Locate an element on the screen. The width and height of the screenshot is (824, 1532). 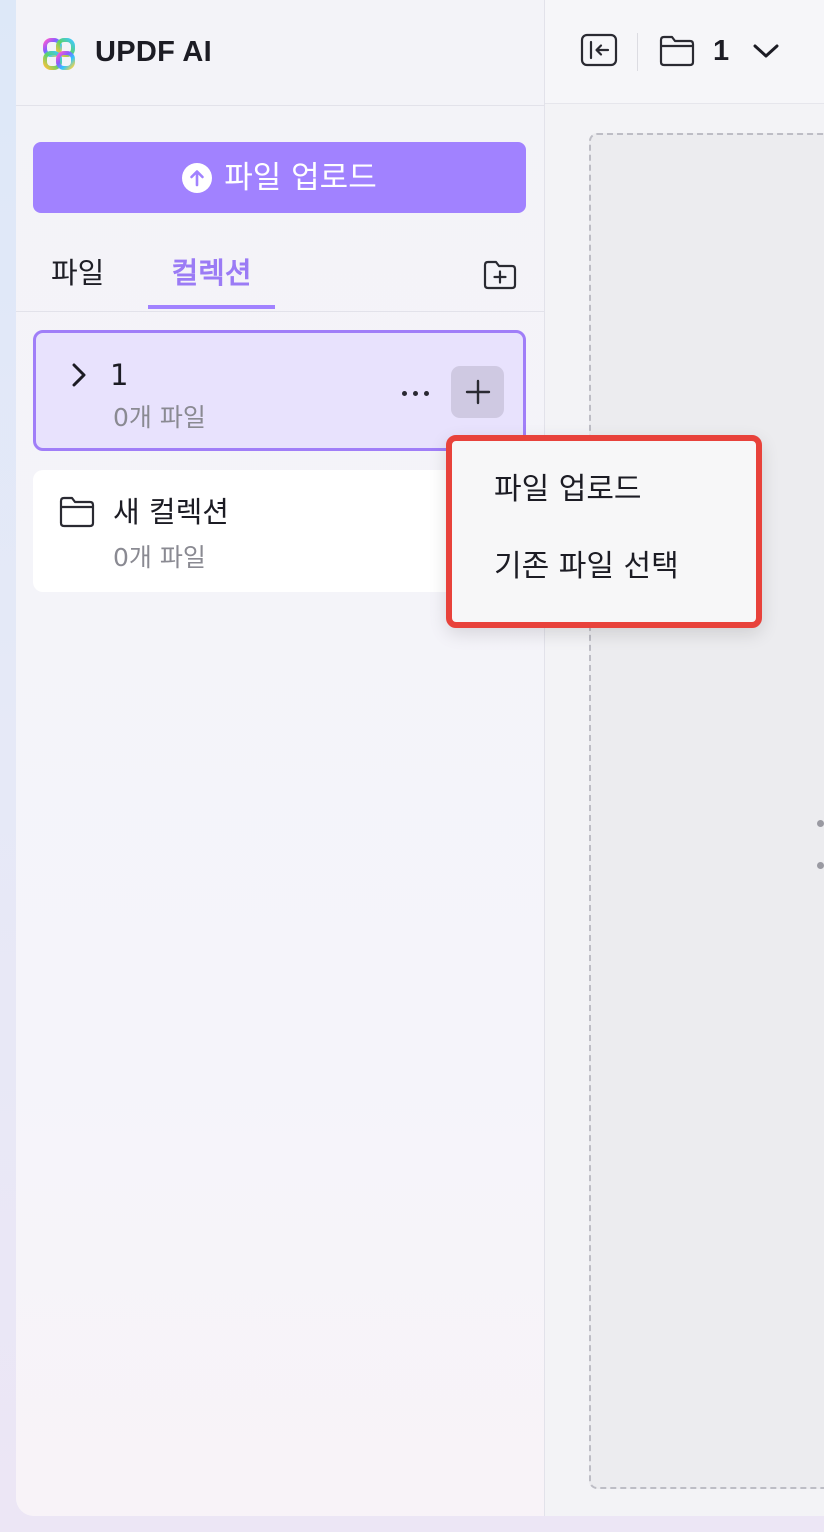
tab-collections: 컬렉션 is located at coordinates (211, 274).